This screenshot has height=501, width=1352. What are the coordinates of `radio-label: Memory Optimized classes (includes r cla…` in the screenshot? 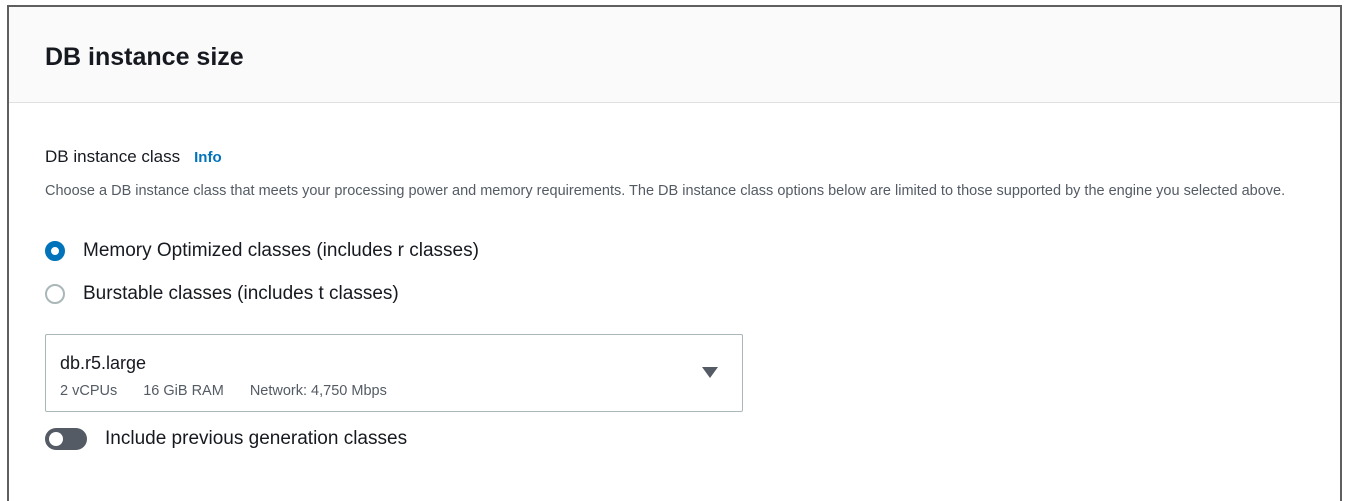 It's located at (281, 250).